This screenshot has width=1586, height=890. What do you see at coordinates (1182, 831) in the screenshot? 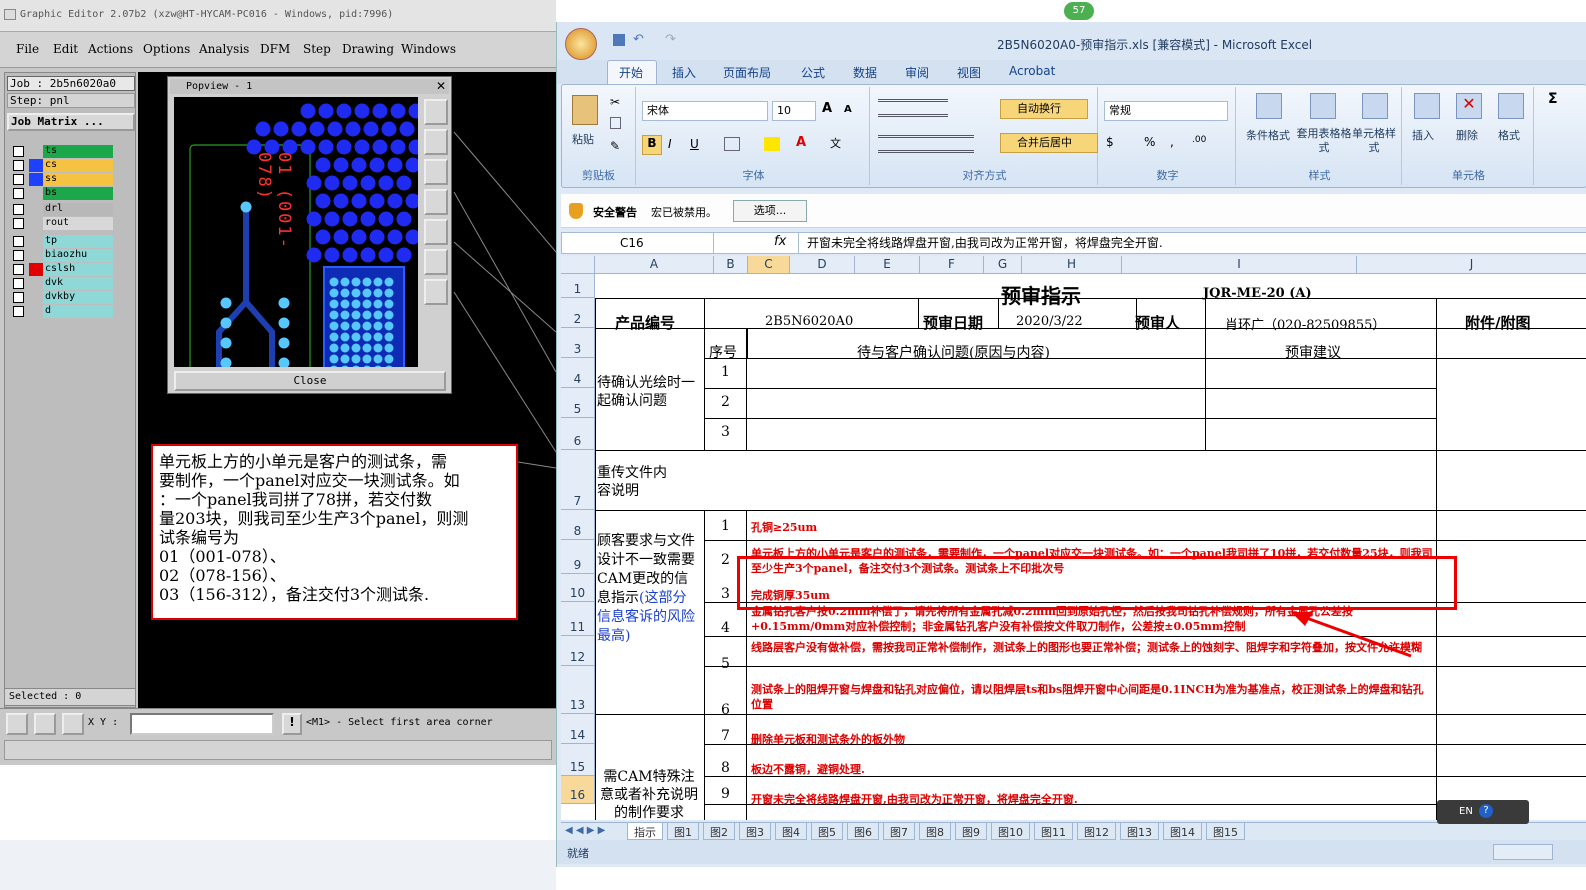
I see `sheet-tab: 图14` at bounding box center [1182, 831].